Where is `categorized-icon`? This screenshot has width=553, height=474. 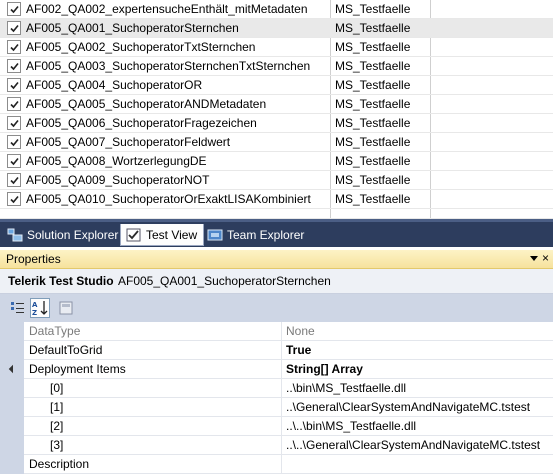
categorized-icon is located at coordinates (17, 307).